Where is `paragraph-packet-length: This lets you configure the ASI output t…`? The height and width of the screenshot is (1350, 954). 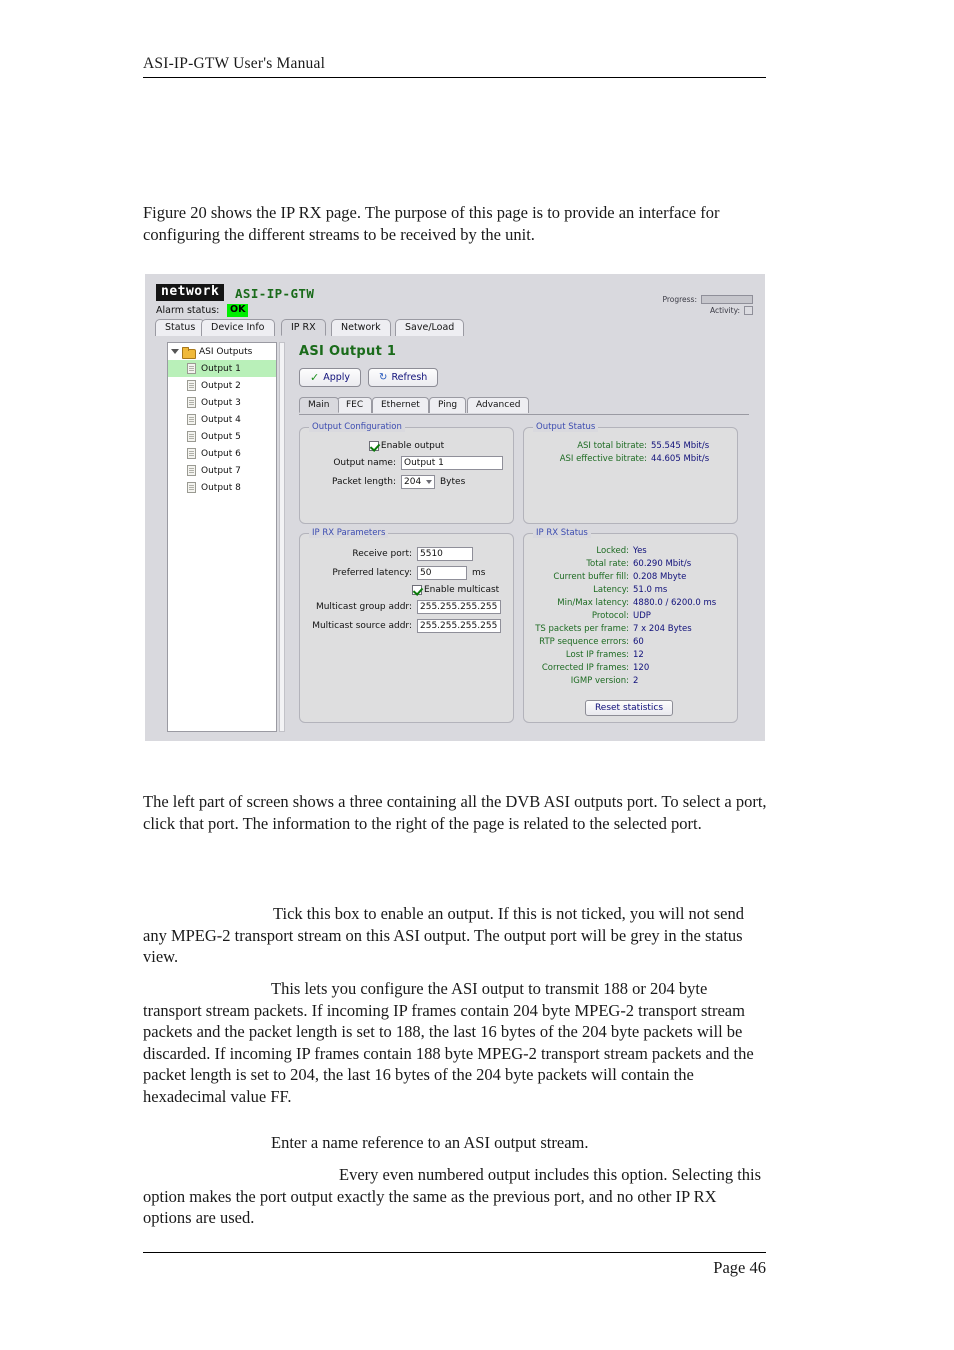 paragraph-packet-length: This lets you configure the ASI output t… is located at coordinates (455, 1042).